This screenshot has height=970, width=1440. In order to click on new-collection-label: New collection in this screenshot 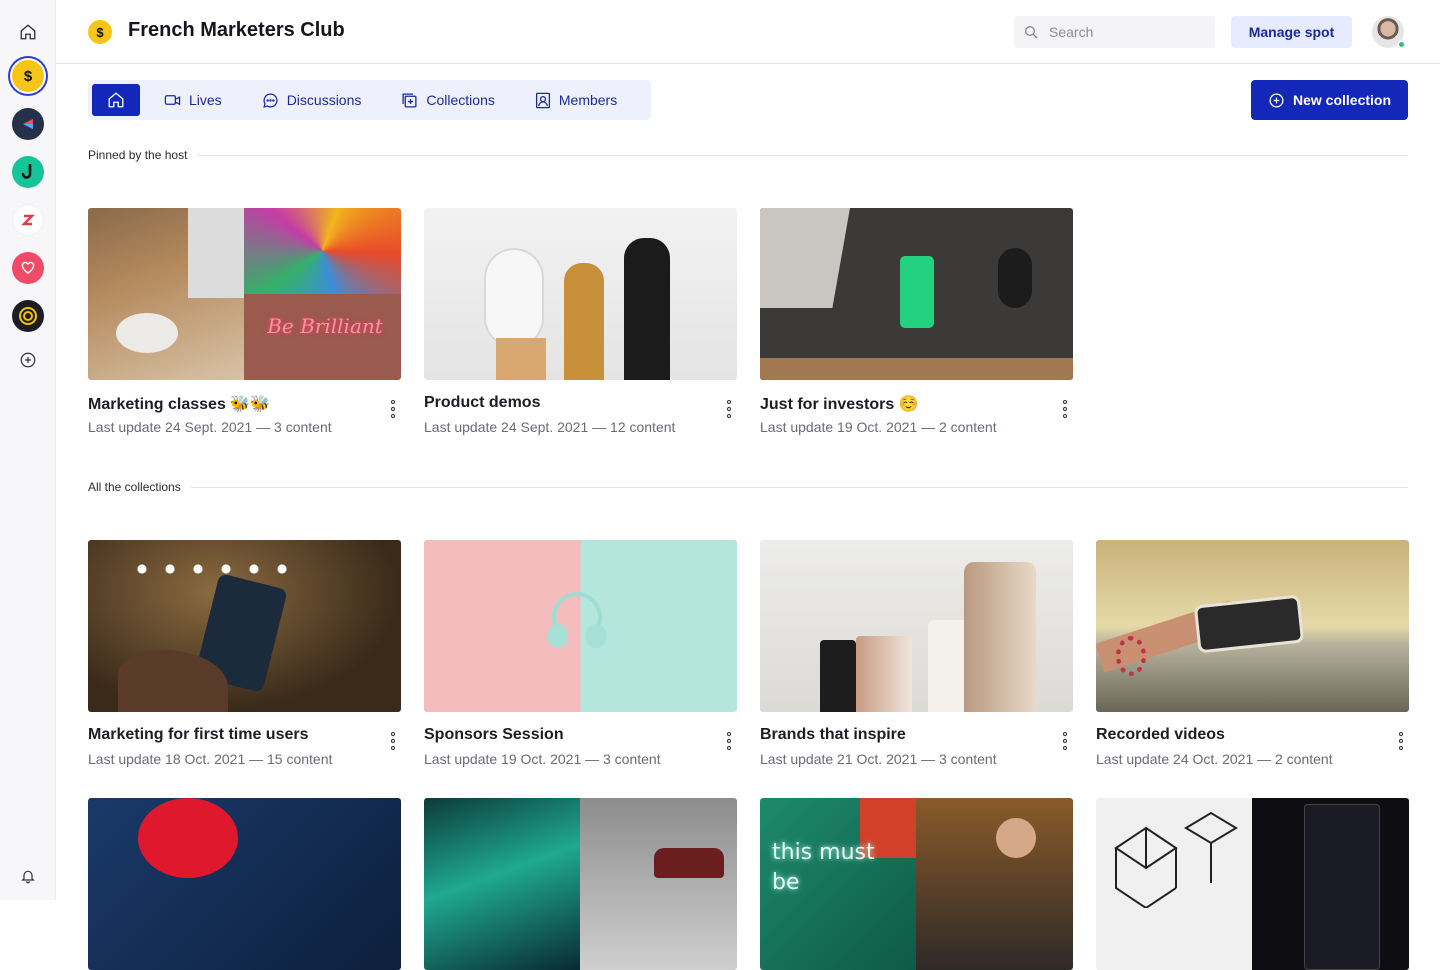, I will do `click(1342, 100)`.